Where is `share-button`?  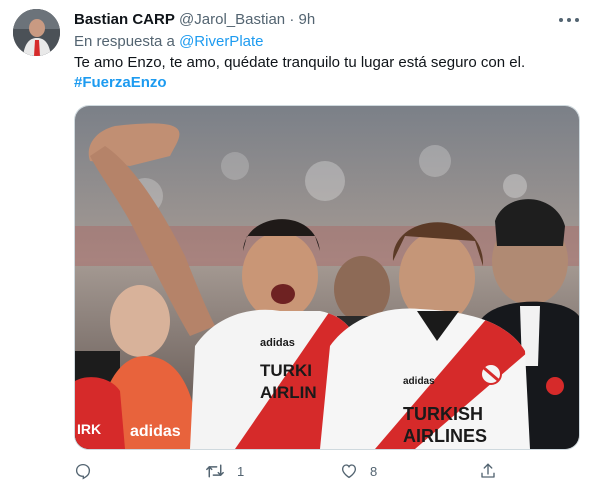
share-button is located at coordinates (488, 471).